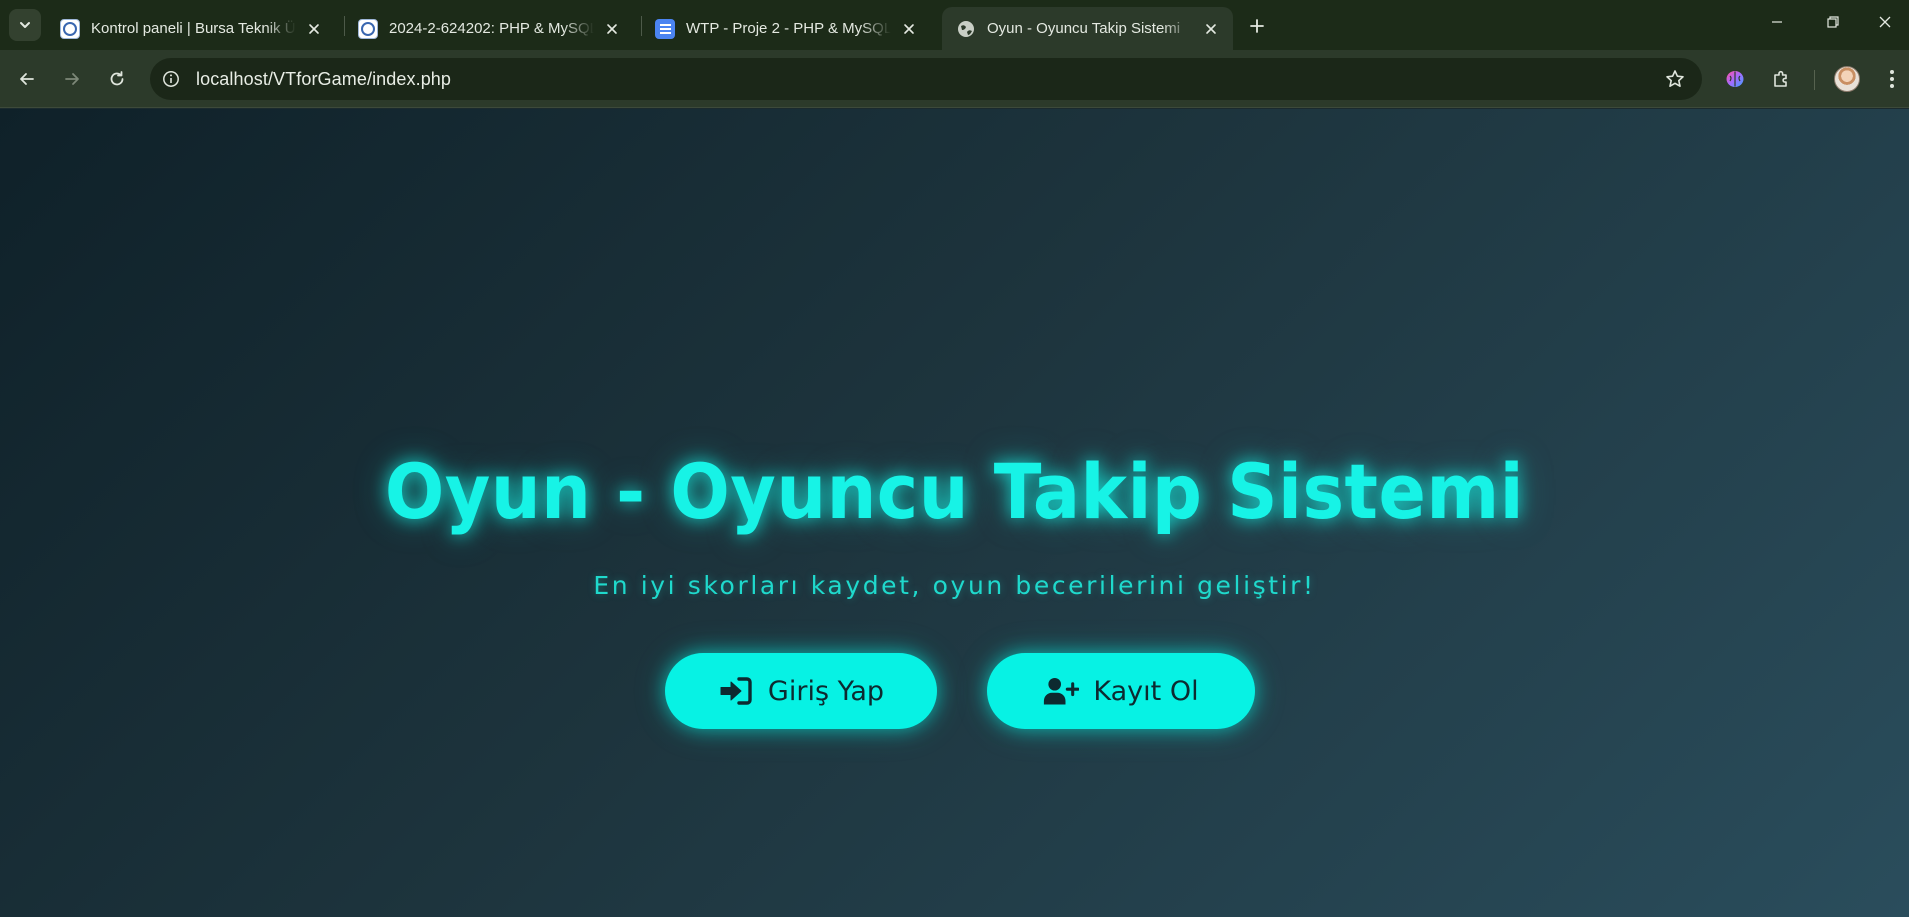  I want to click on star-icon, so click(1675, 78).